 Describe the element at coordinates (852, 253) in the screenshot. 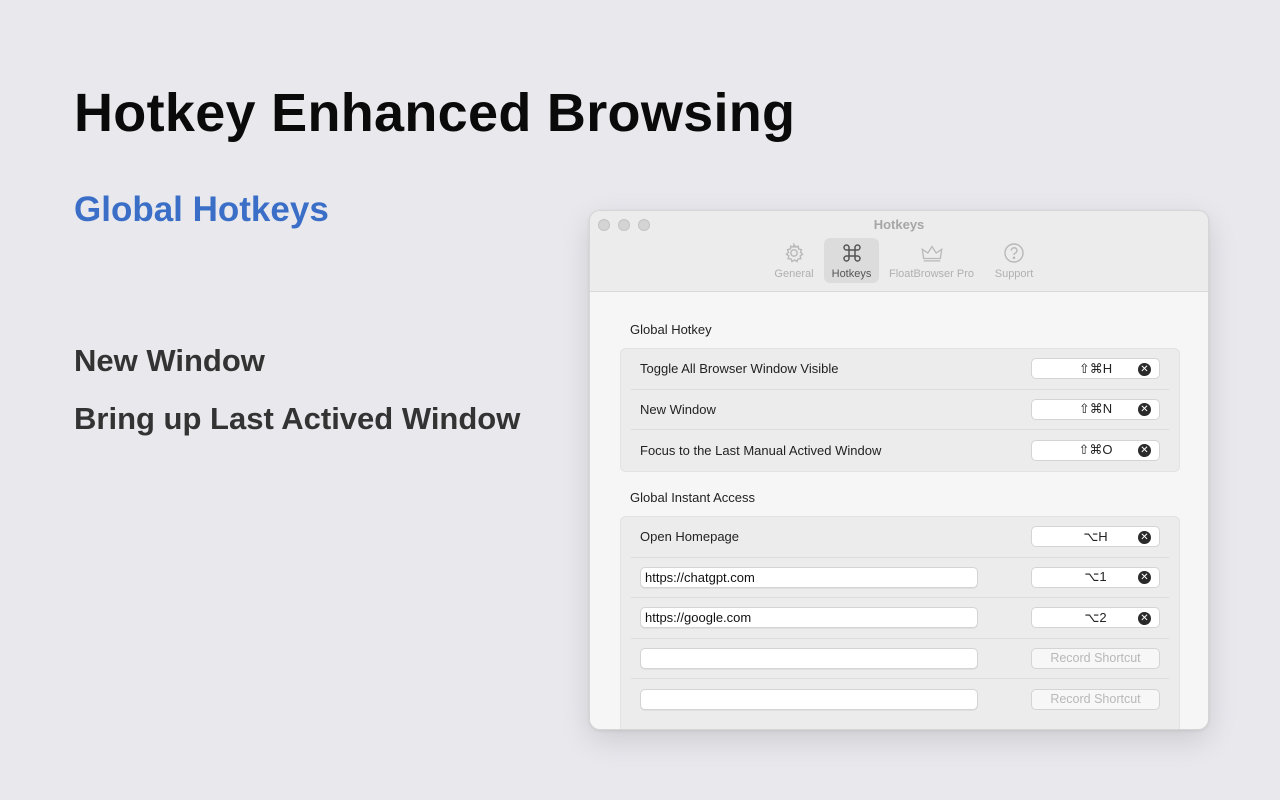

I see `command-icon` at that location.